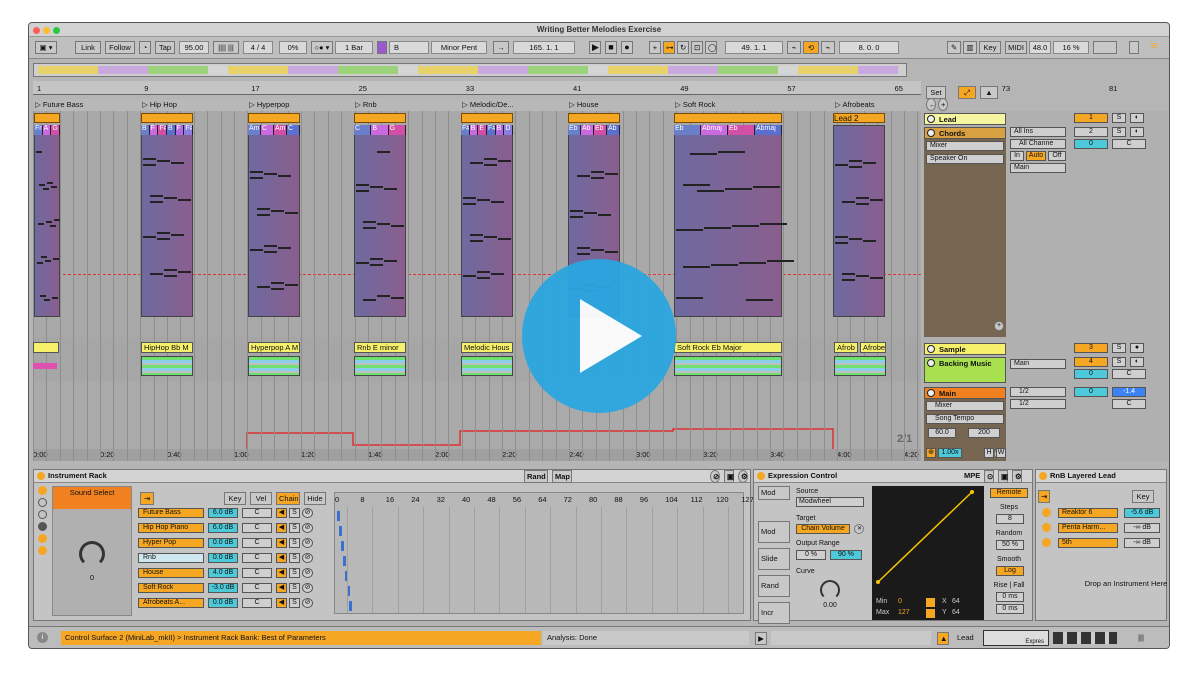 The image size is (1197, 673). Describe the element at coordinates (1038, 364) in the screenshot. I see `backing-output-select: Main` at that location.